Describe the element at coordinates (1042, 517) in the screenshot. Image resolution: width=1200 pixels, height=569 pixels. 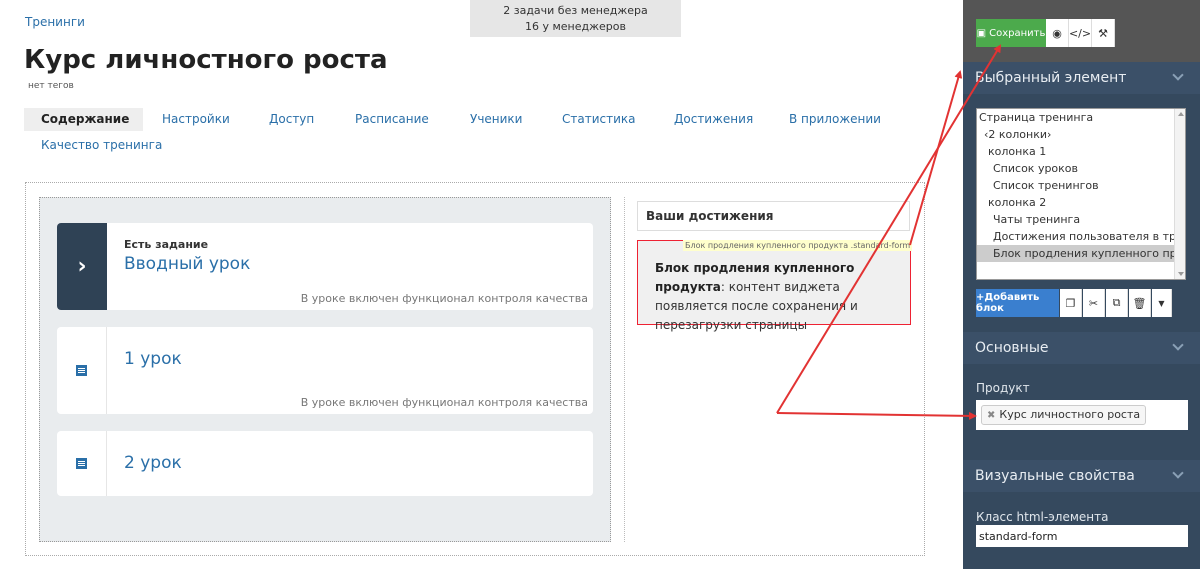
I see `class-label: Класс html-элемента` at that location.